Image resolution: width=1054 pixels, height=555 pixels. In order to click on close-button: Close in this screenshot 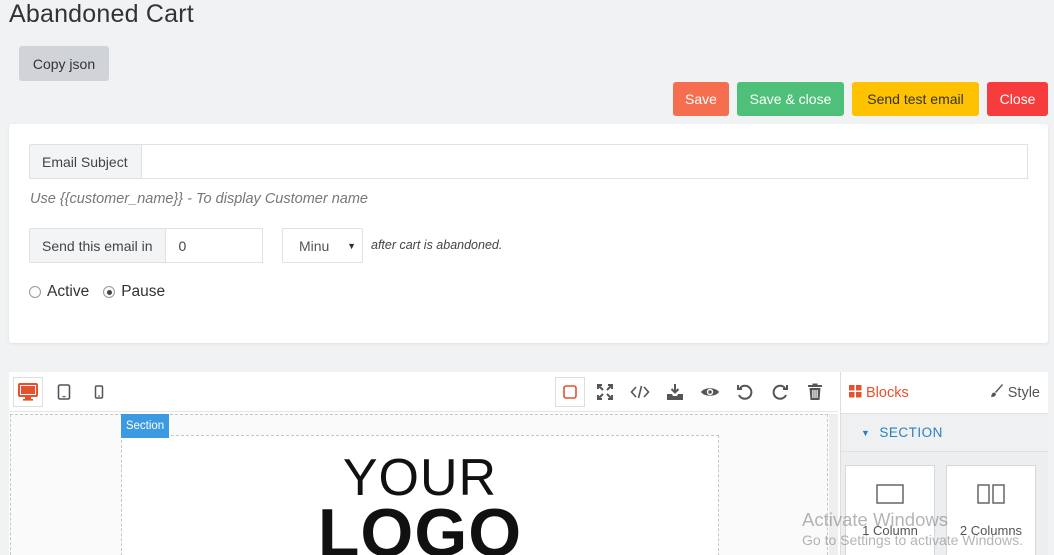, I will do `click(1017, 99)`.